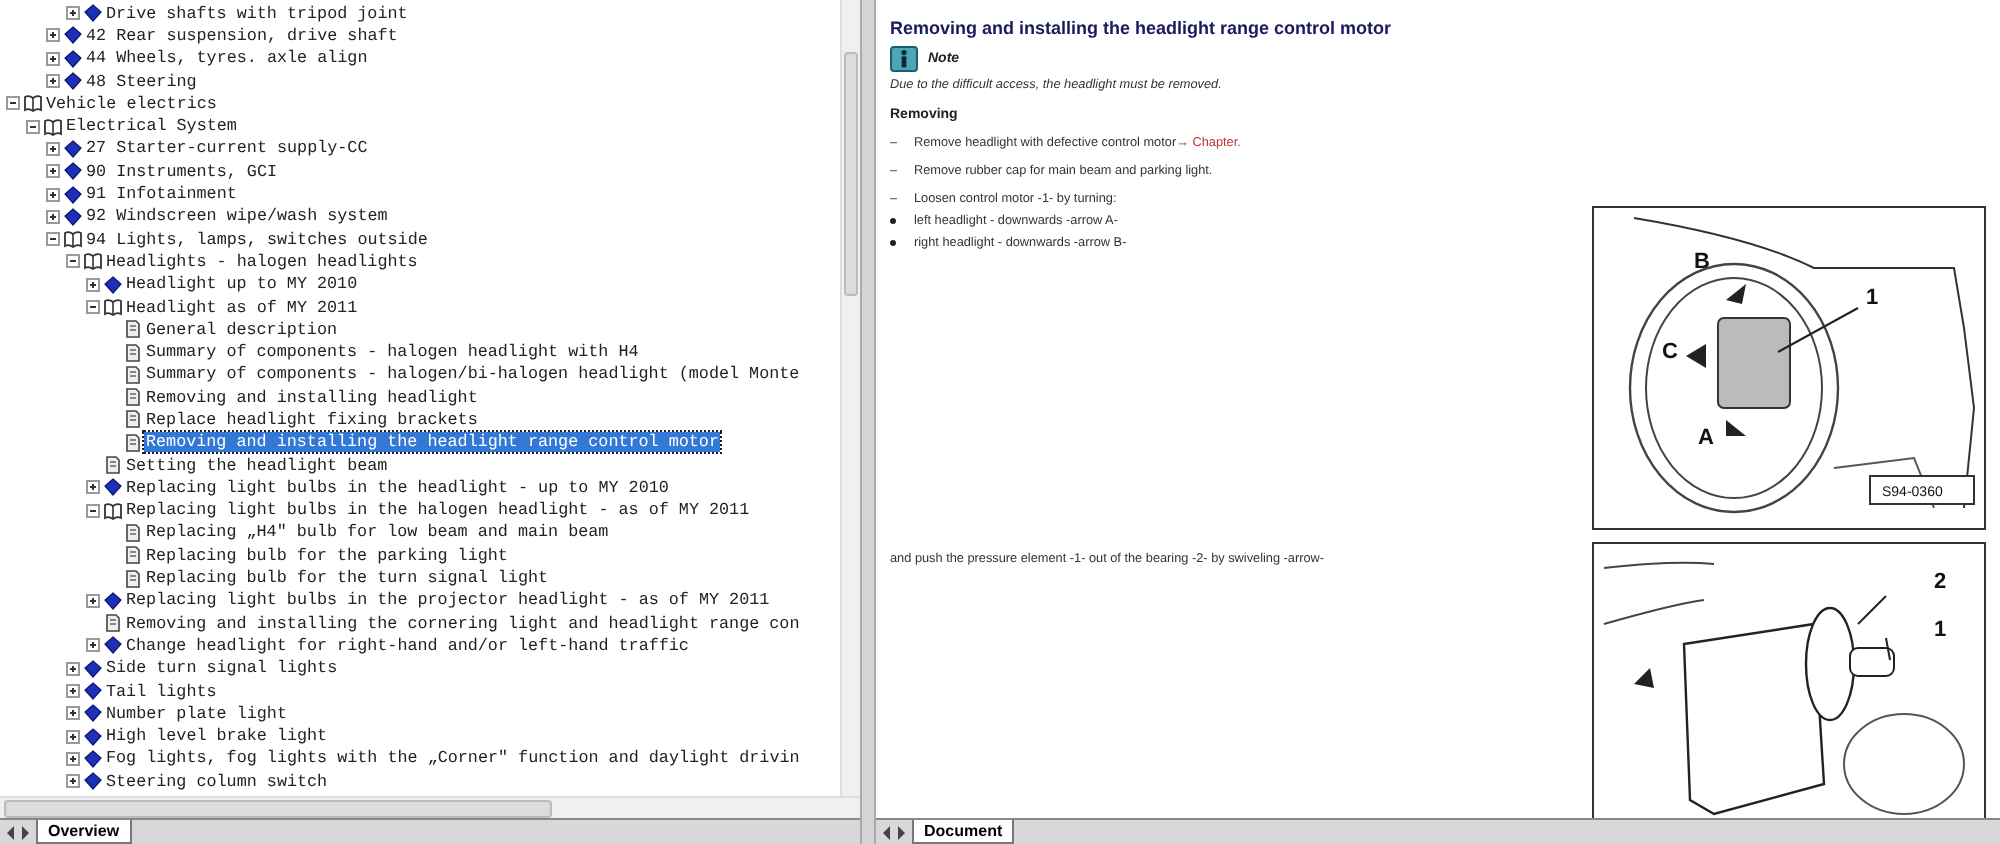 This screenshot has height=844, width=2000. I want to click on horizontal-scrollbar, so click(430, 807).